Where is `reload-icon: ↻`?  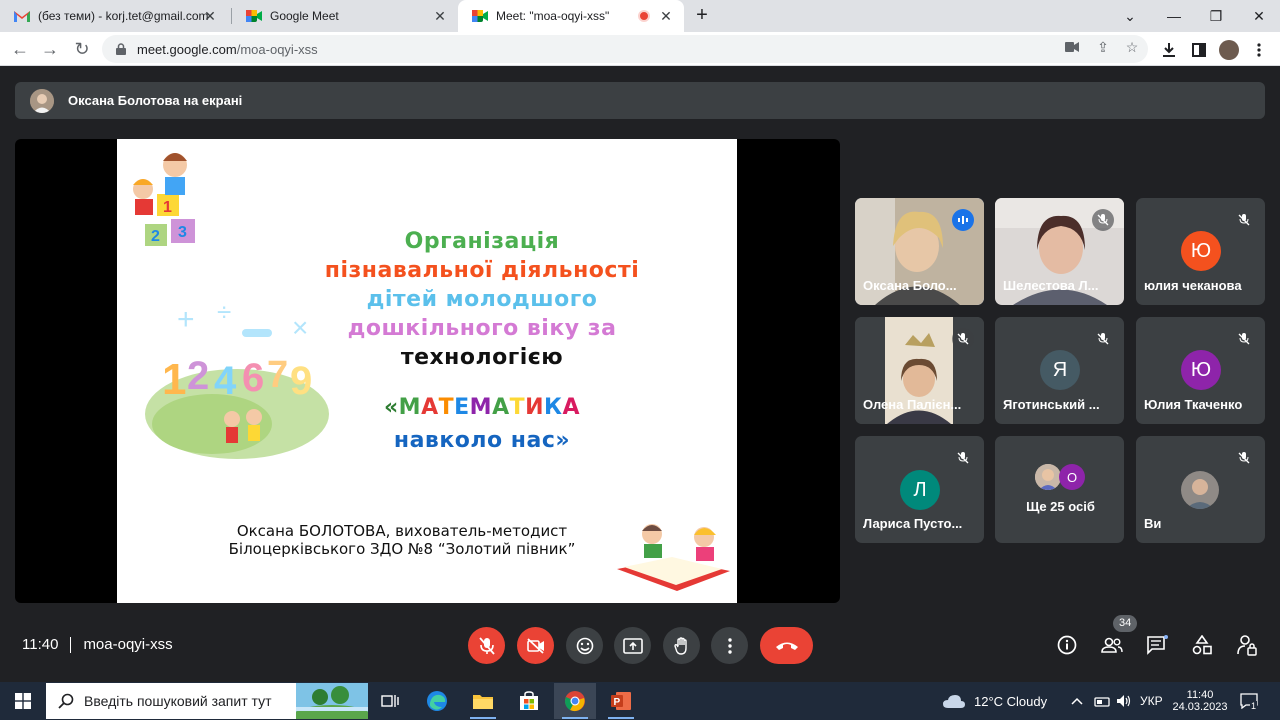 reload-icon: ↻ is located at coordinates (82, 49).